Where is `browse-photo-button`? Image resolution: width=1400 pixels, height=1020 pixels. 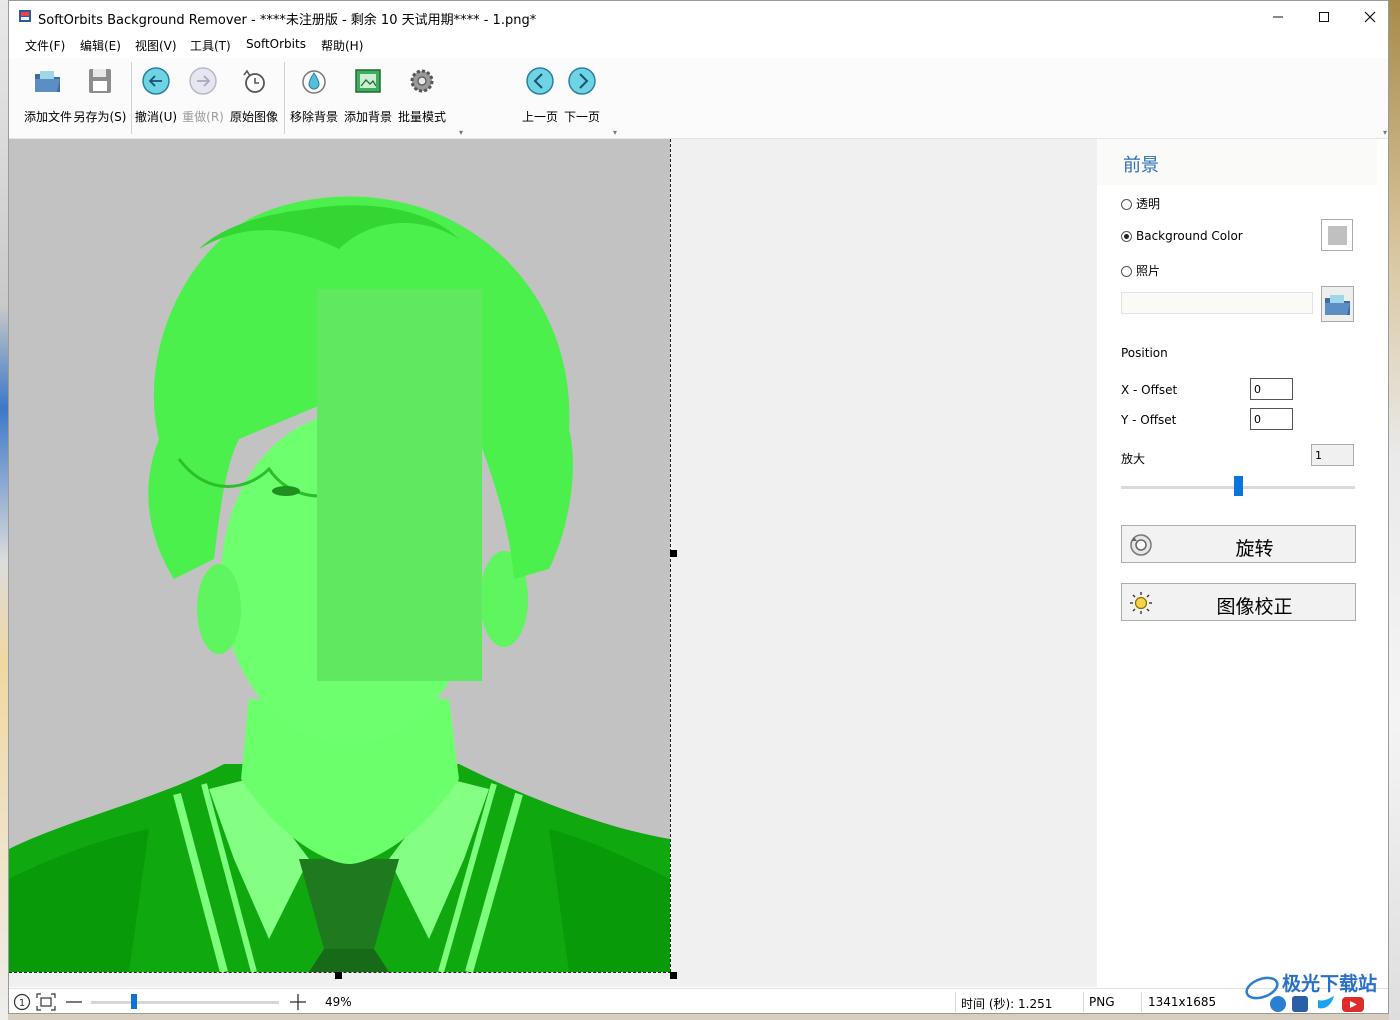 browse-photo-button is located at coordinates (1337, 304).